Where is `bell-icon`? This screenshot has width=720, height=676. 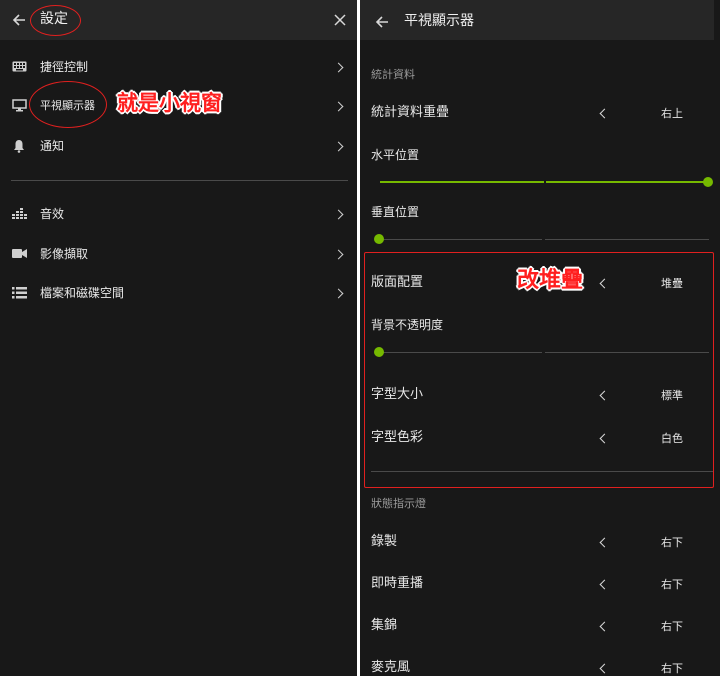
bell-icon is located at coordinates (19, 146).